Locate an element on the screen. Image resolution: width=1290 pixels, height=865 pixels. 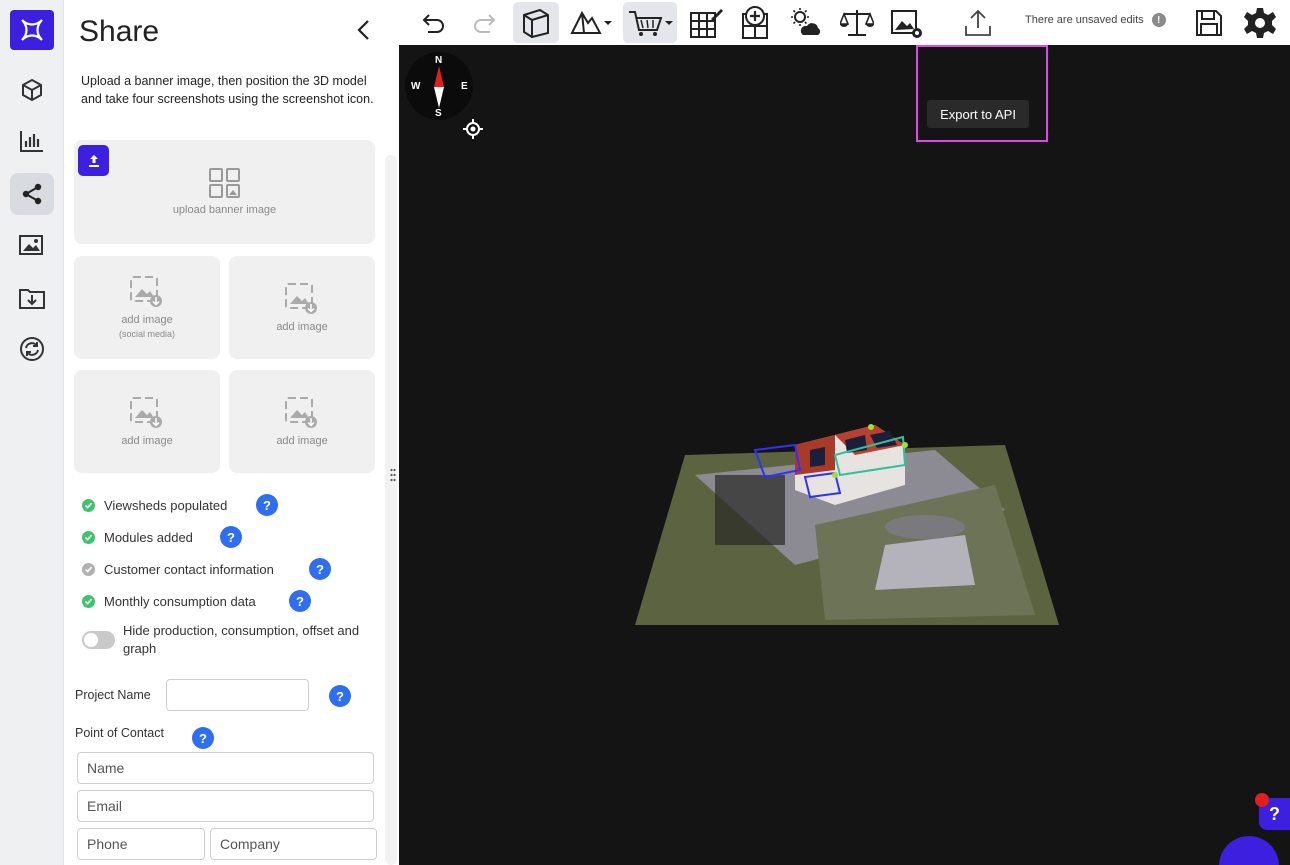
rail-download-button is located at coordinates (32, 298).